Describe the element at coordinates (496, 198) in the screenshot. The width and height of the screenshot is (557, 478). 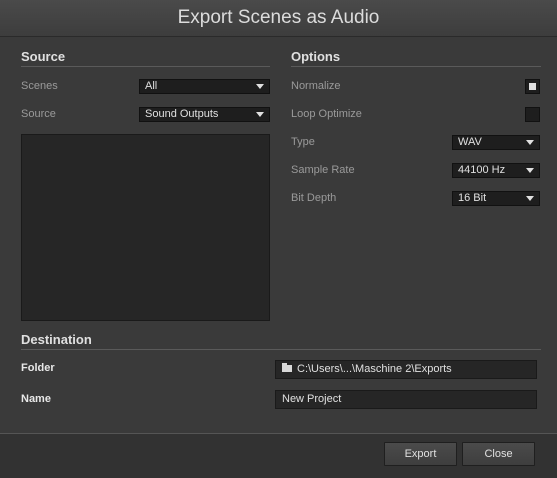
I see `bit-depth-dropdown: 16 Bit` at that location.